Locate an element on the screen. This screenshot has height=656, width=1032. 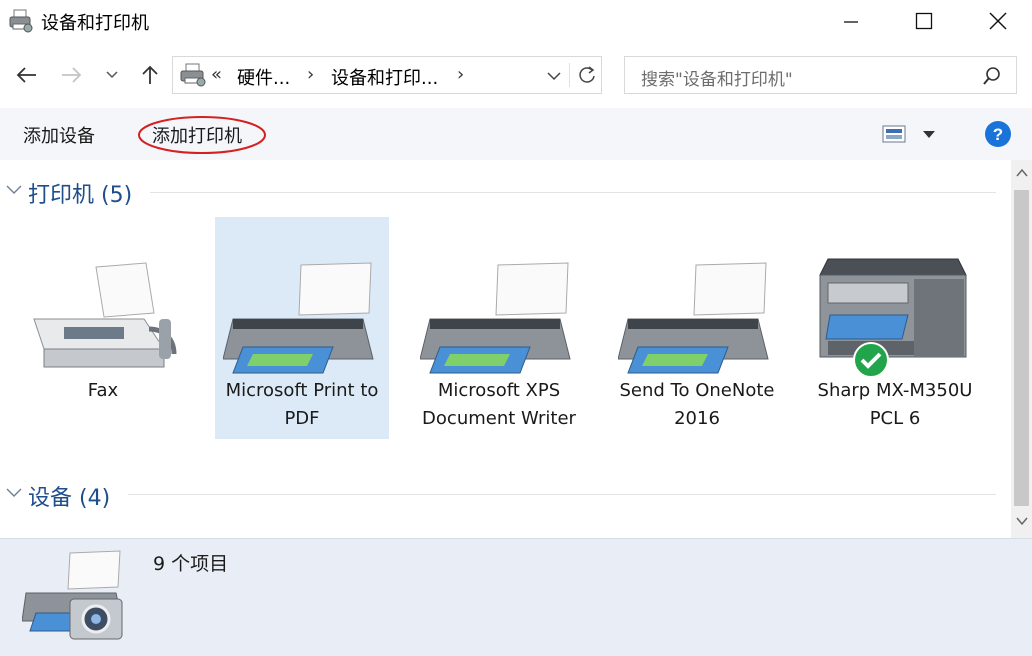
minimize-button is located at coordinates (850, 21).